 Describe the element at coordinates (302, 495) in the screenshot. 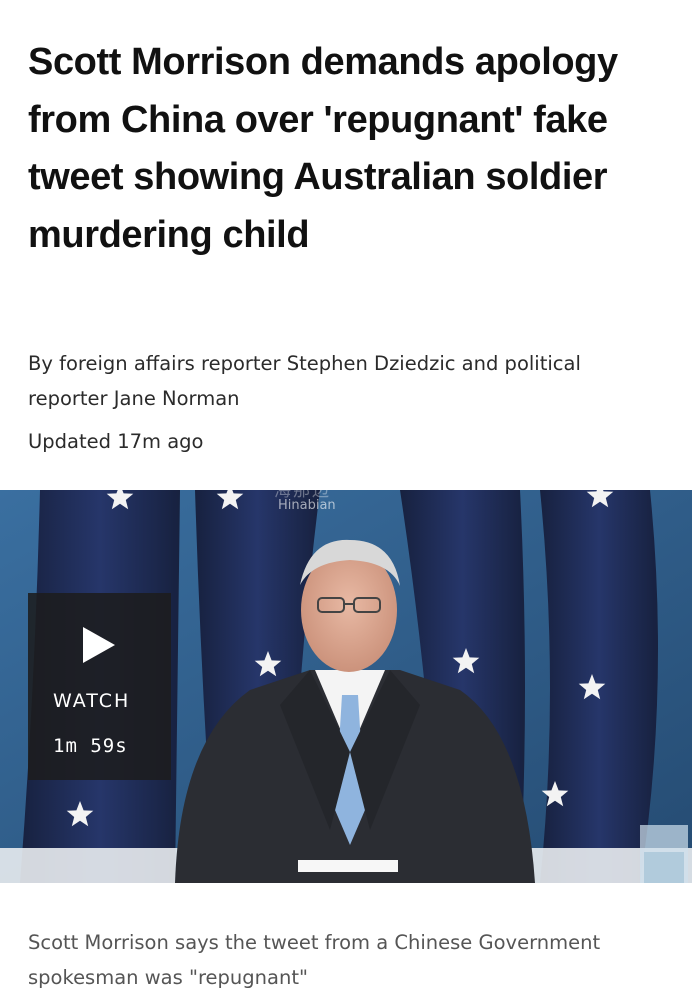

I see `watermark-logo-text: 海那边` at that location.